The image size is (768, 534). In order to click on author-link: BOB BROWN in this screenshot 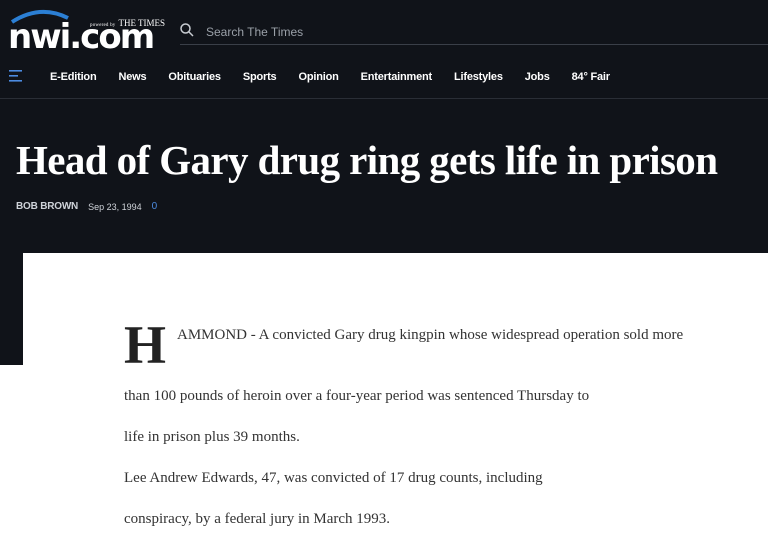, I will do `click(47, 206)`.